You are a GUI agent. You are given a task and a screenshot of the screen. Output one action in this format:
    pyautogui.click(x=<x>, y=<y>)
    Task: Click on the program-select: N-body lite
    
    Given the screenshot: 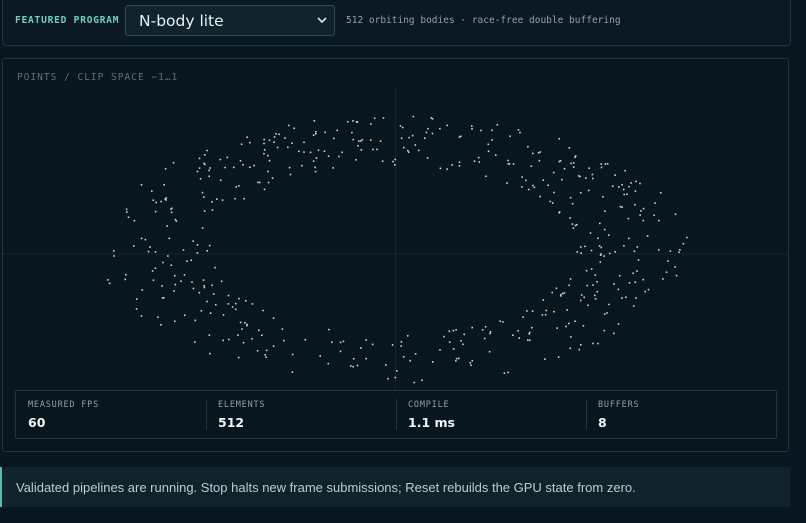 What is the action you would take?
    pyautogui.click(x=230, y=20)
    